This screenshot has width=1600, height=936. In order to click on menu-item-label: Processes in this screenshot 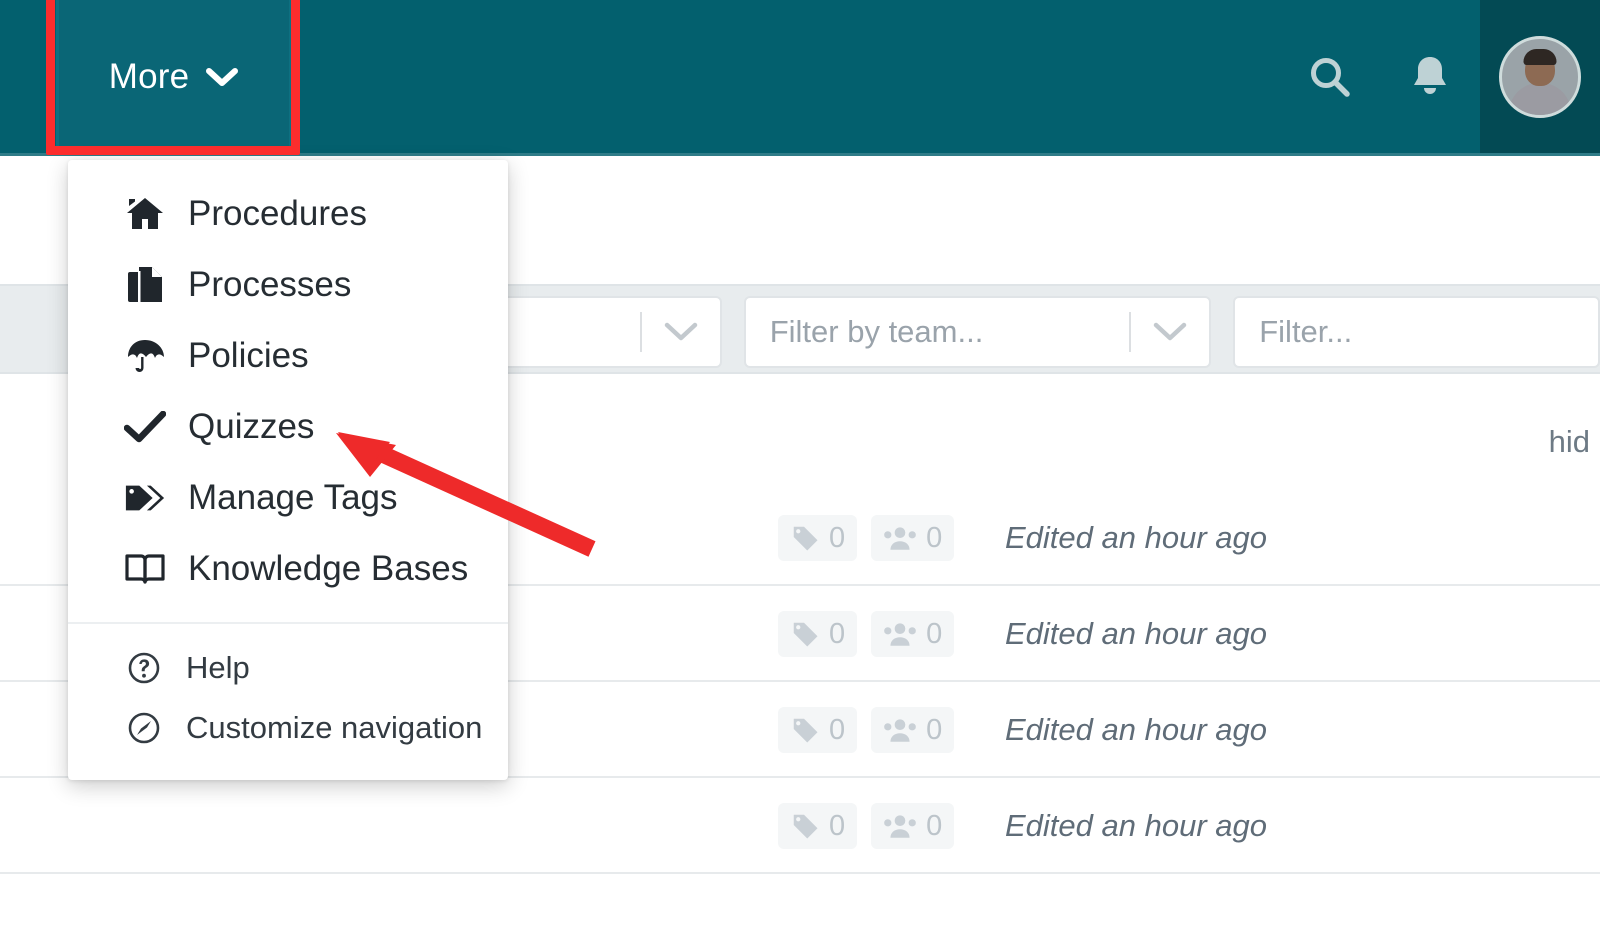, I will do `click(270, 284)`.